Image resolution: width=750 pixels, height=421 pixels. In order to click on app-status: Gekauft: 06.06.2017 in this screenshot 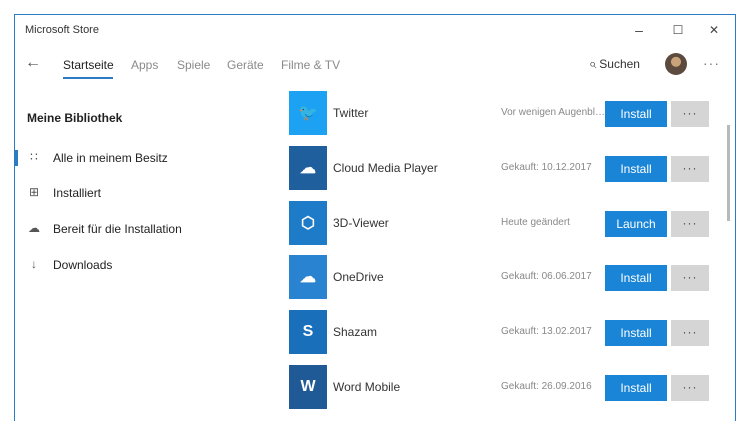, I will do `click(546, 276)`.